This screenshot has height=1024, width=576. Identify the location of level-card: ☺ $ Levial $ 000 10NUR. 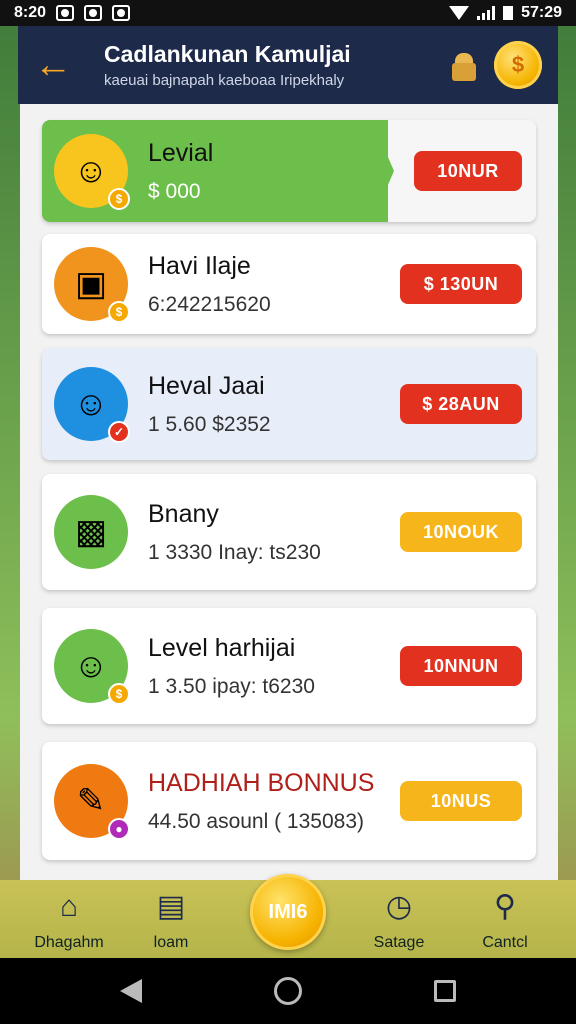
(289, 171).